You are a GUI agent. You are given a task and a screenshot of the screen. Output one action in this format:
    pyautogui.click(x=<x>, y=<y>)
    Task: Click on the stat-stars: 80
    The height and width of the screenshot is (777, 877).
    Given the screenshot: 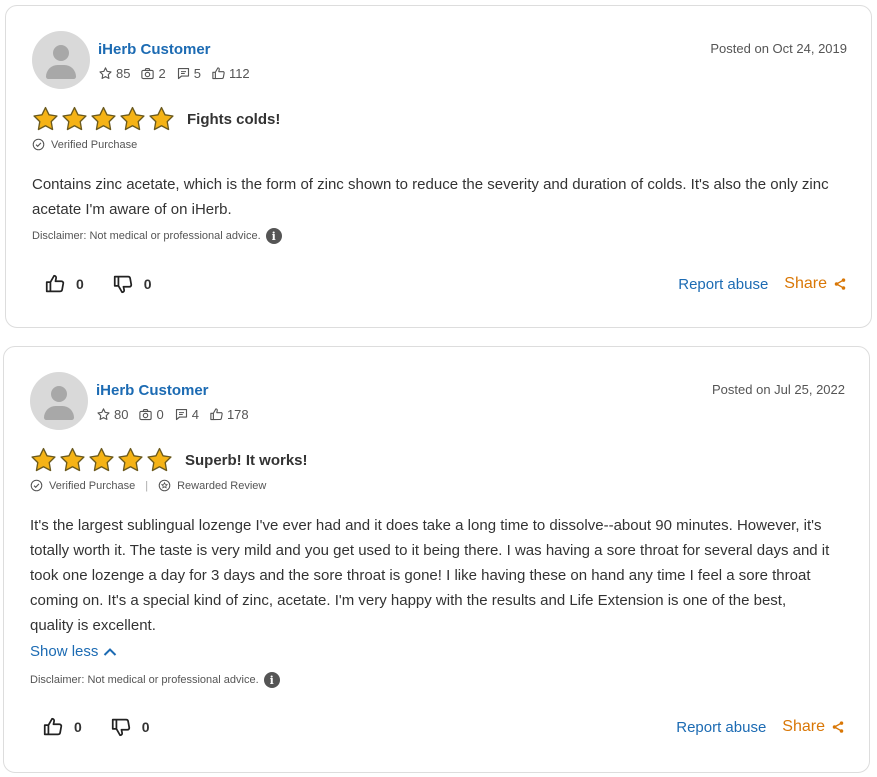 What is the action you would take?
    pyautogui.click(x=112, y=414)
    